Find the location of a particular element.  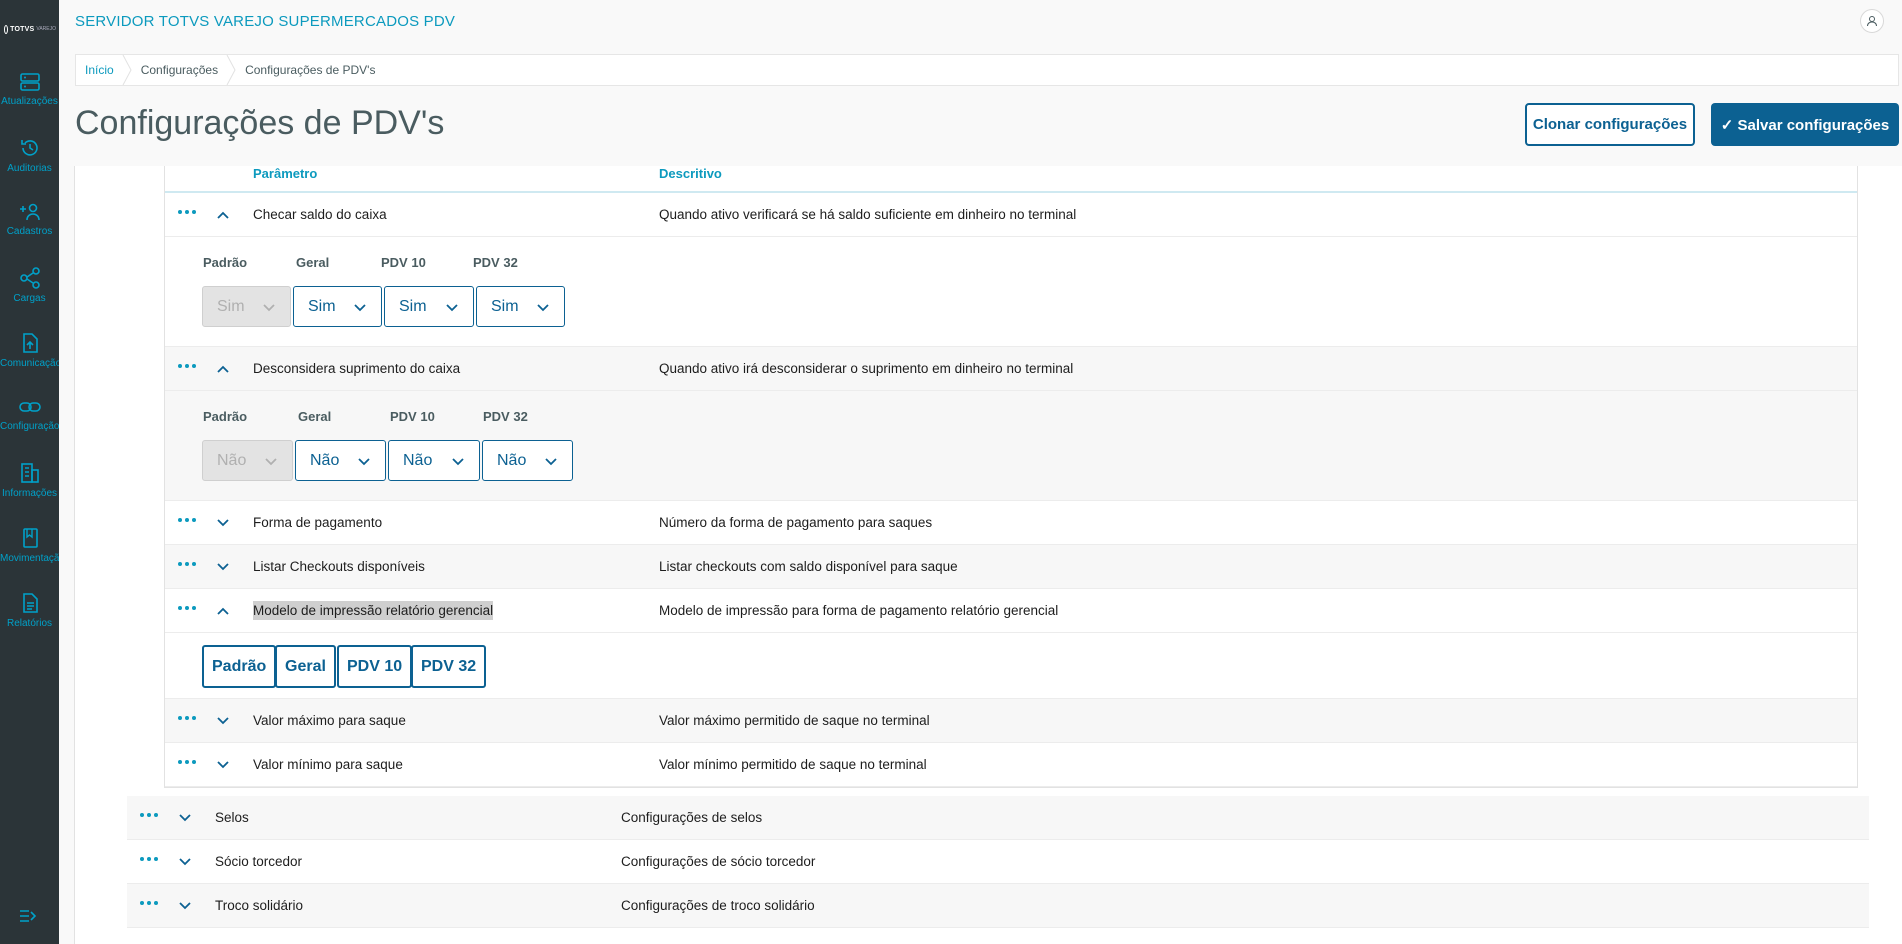

expand-menu-button is located at coordinates (28, 917).